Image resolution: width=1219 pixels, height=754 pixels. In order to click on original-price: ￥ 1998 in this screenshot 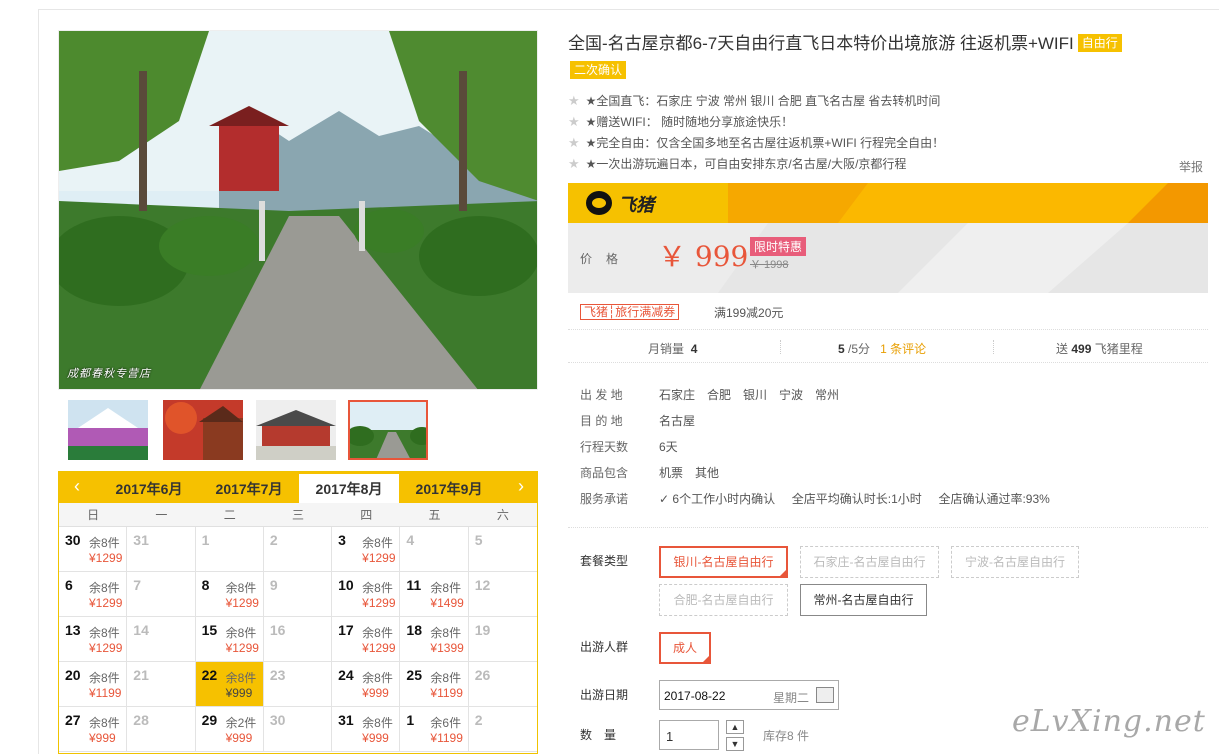, I will do `click(769, 265)`.